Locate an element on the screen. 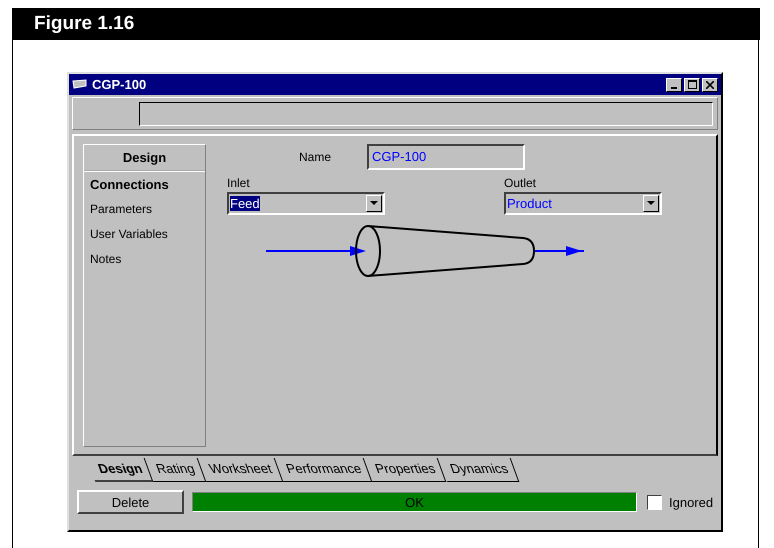  minimize-icon is located at coordinates (674, 87).